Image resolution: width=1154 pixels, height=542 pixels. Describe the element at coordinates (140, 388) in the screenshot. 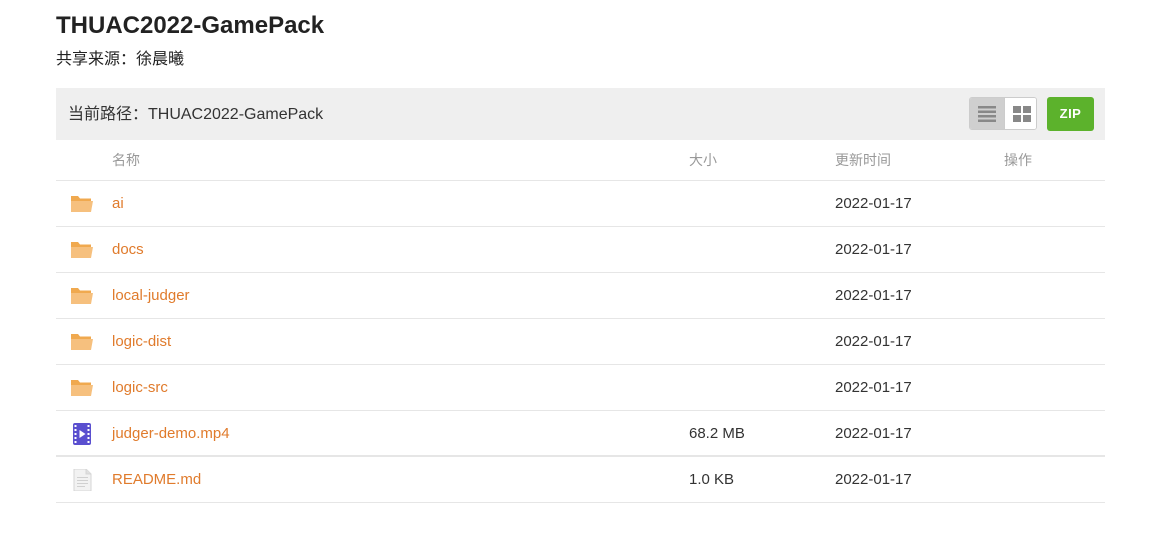

I see `file-name-link: logic-src` at that location.